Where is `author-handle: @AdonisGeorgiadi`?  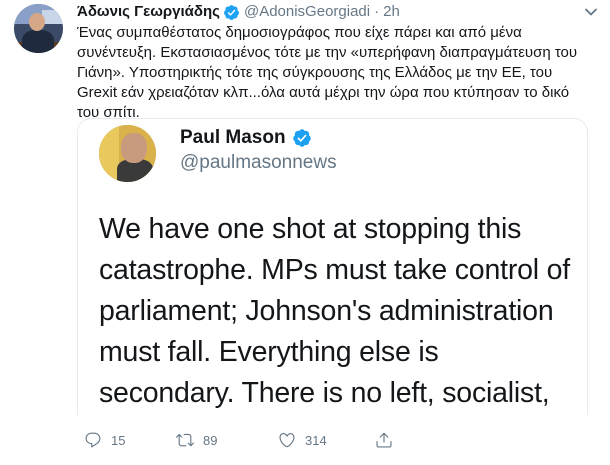
author-handle: @AdonisGeorgiadi is located at coordinates (307, 12).